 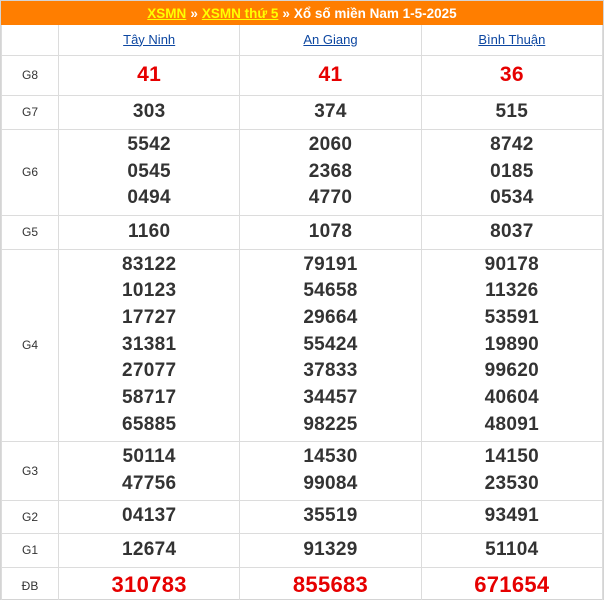 I want to click on prize-number: 17727, so click(x=149, y=317).